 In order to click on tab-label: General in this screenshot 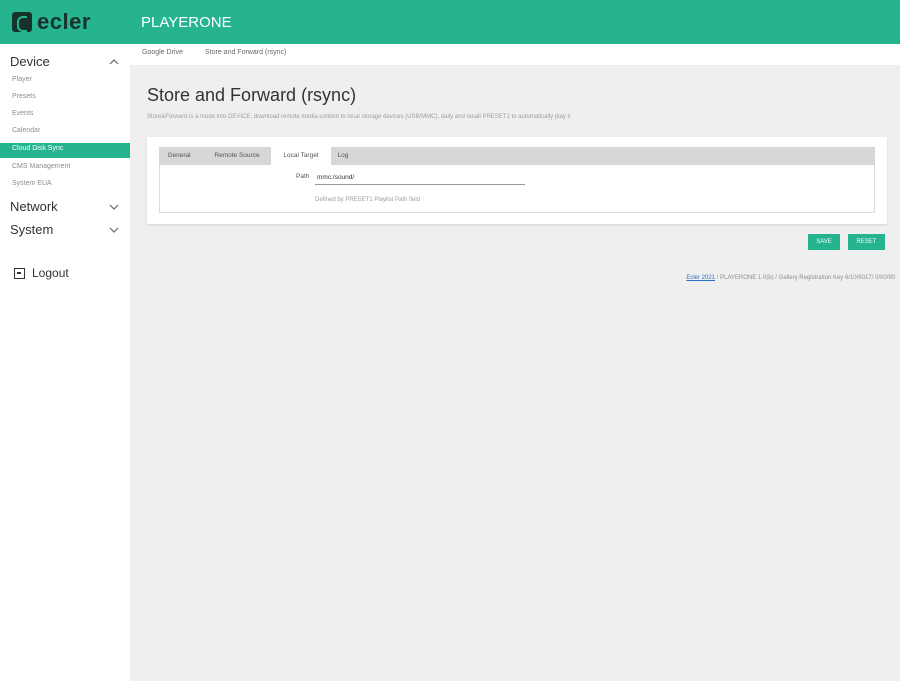, I will do `click(179, 155)`.